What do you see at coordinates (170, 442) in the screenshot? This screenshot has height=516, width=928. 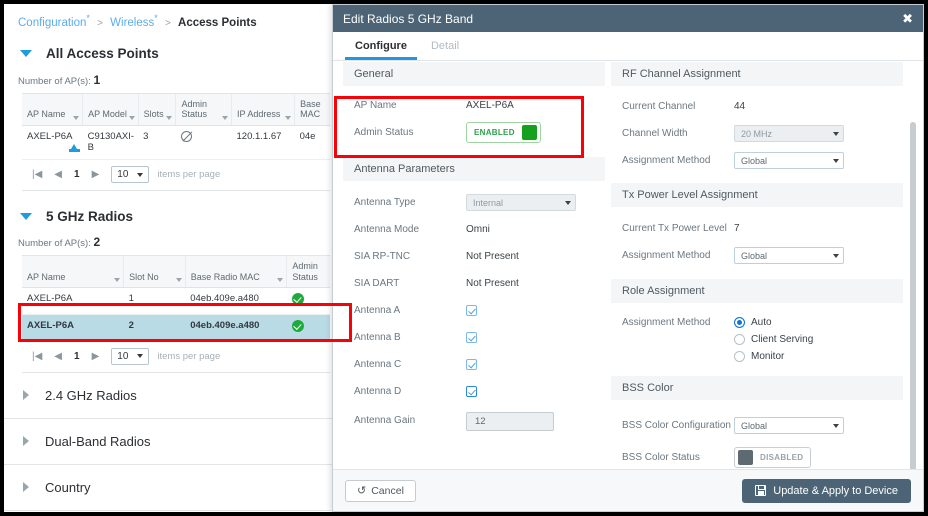 I see `section-header-dual-band-radios: Dual-Band Radios` at bounding box center [170, 442].